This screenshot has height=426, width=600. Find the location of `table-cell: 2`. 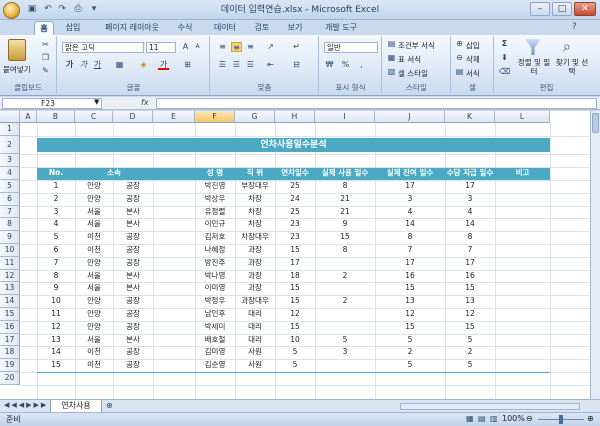

table-cell: 2 is located at coordinates (345, 276).